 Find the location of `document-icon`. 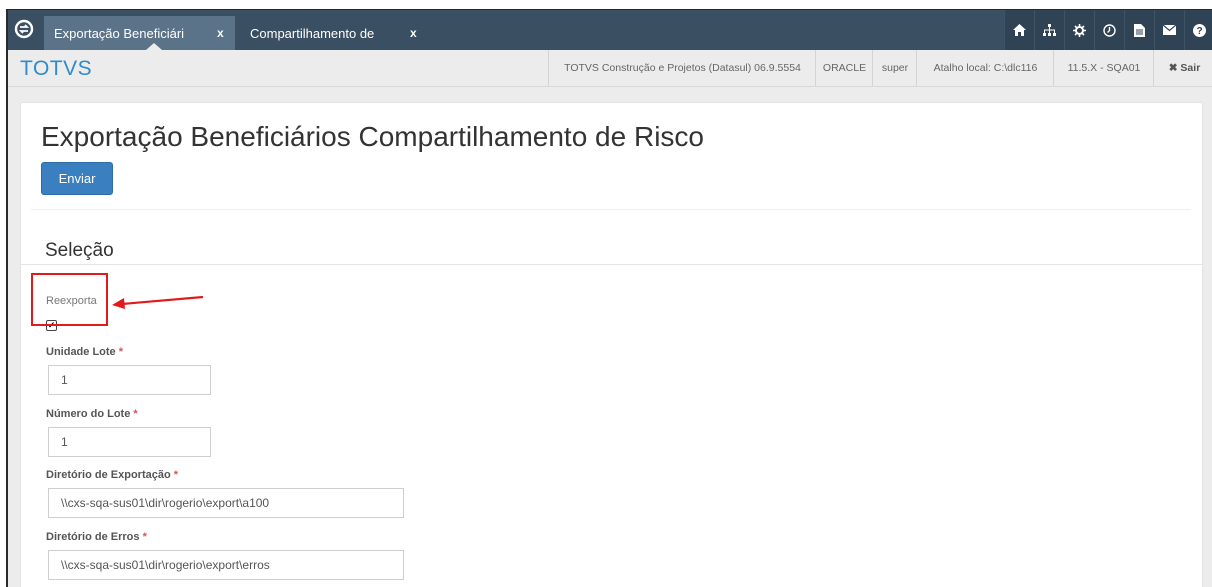

document-icon is located at coordinates (1139, 30).